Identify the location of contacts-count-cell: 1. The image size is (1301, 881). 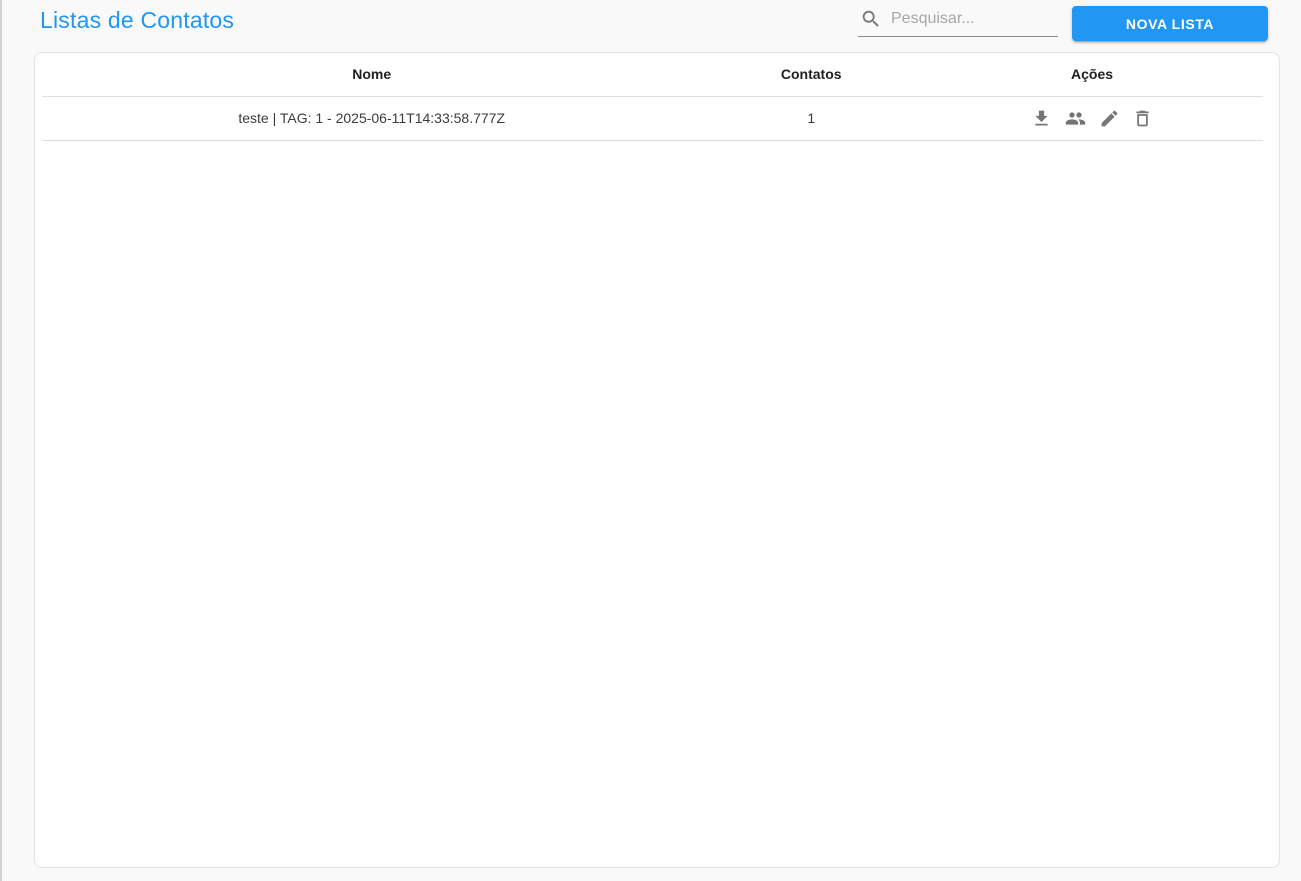
(811, 118).